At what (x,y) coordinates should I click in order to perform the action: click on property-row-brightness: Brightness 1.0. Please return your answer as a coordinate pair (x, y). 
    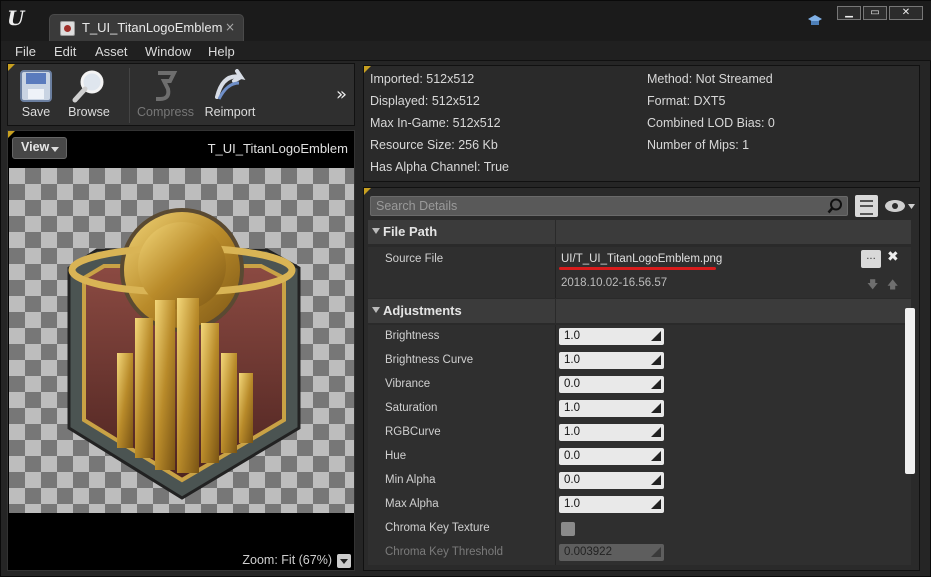
    Looking at the image, I should click on (639, 337).